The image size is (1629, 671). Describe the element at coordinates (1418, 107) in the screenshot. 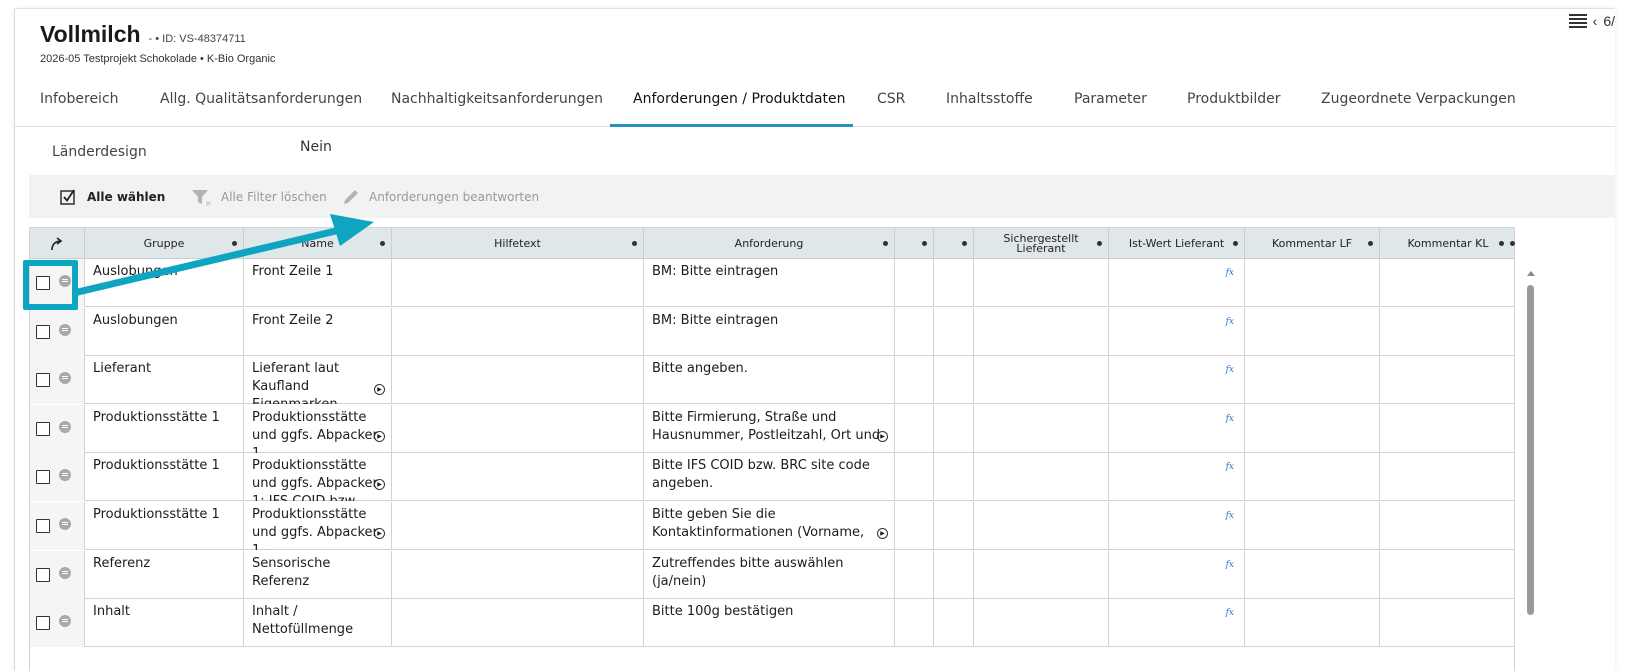

I see `tab-zugeordnete-verpackungen: Zugeordnete Verpackungen` at that location.